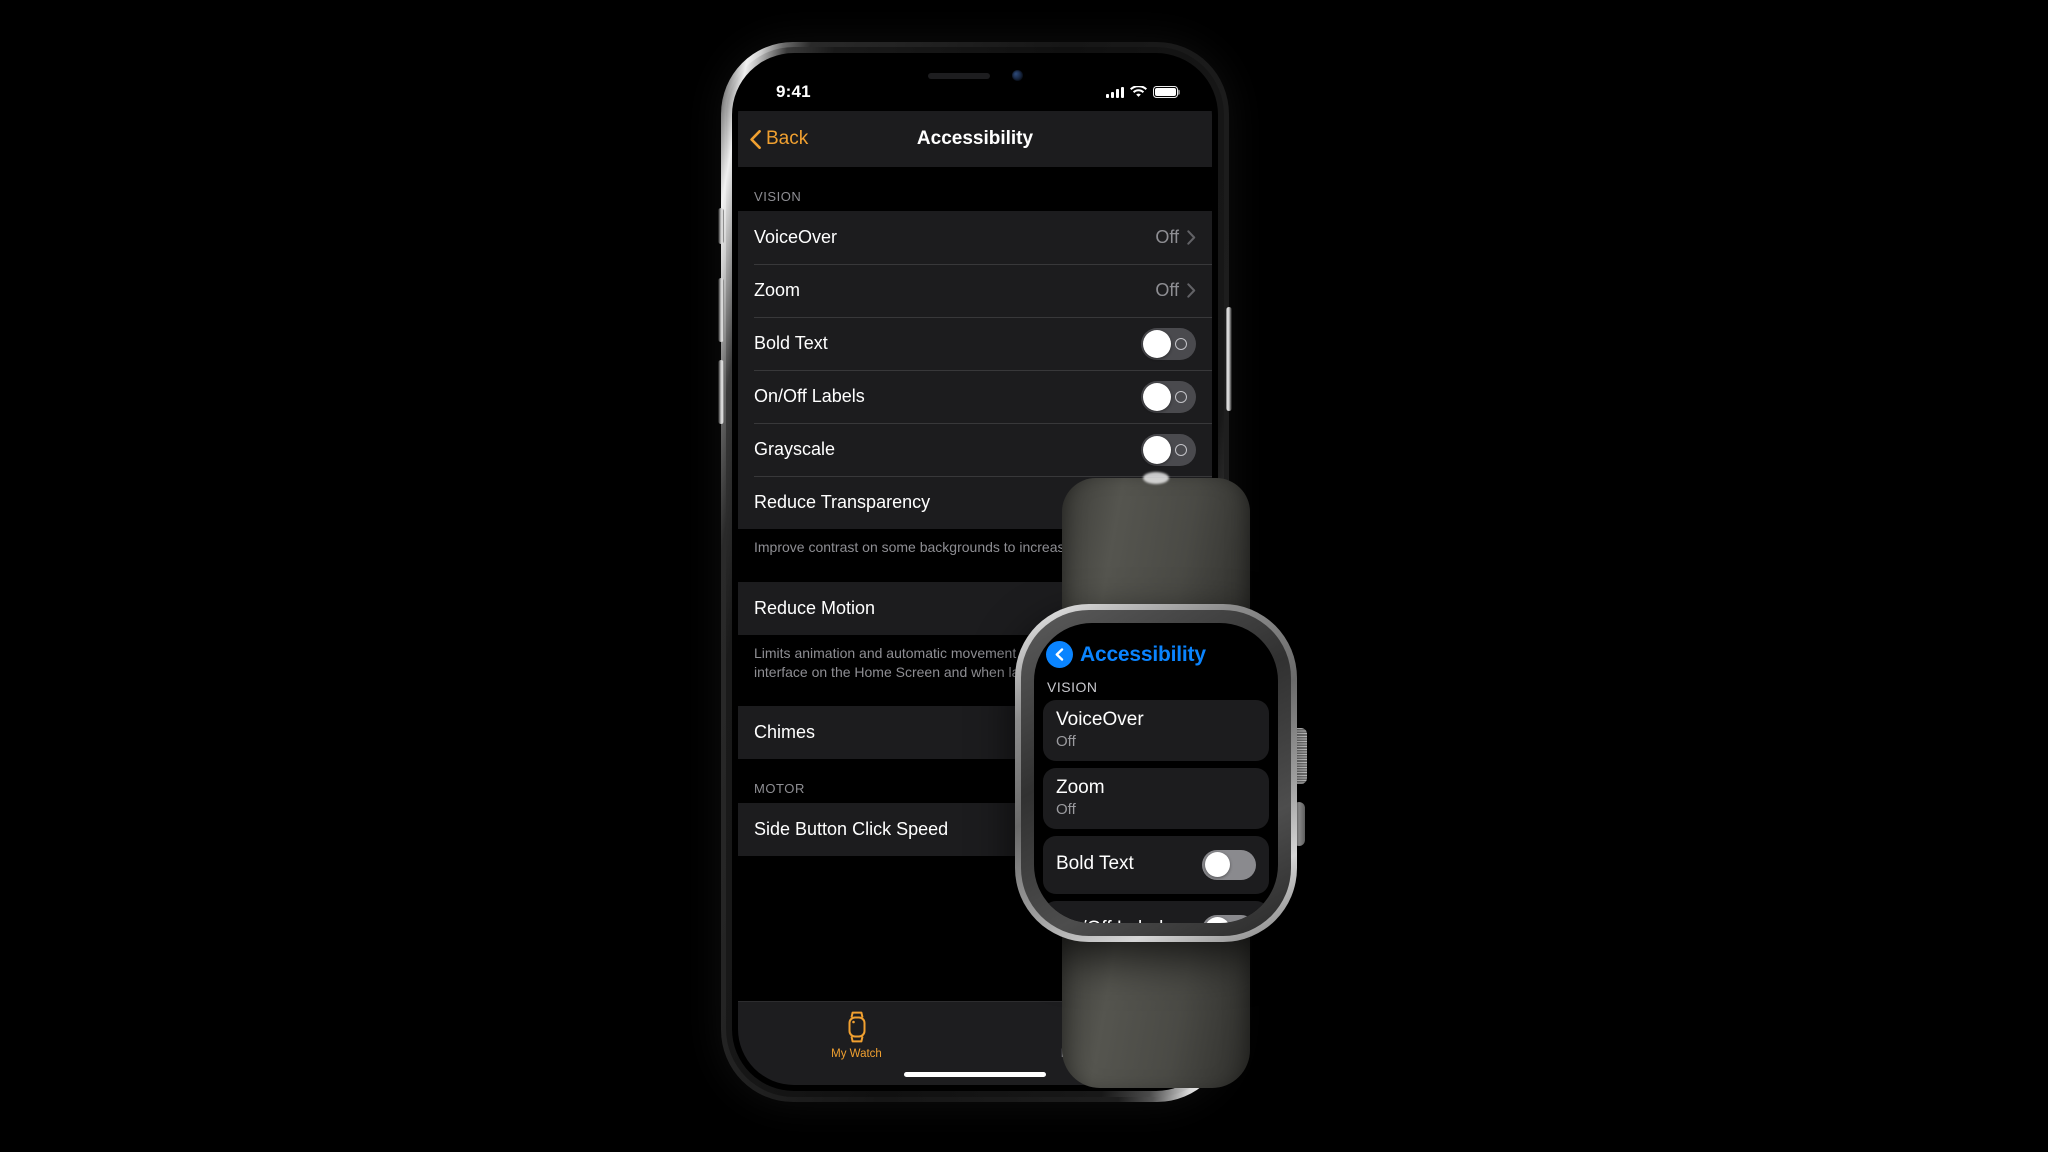 The image size is (2048, 1152). Describe the element at coordinates (1229, 359) in the screenshot. I see `iphone-side-button` at that location.